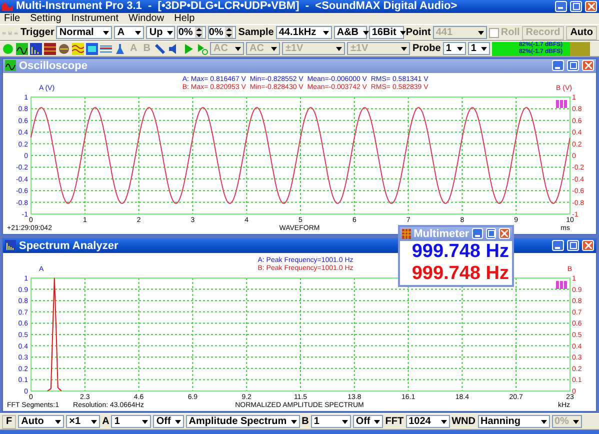 The image size is (599, 434). I want to click on dropdown: Auto, so click(41, 421).